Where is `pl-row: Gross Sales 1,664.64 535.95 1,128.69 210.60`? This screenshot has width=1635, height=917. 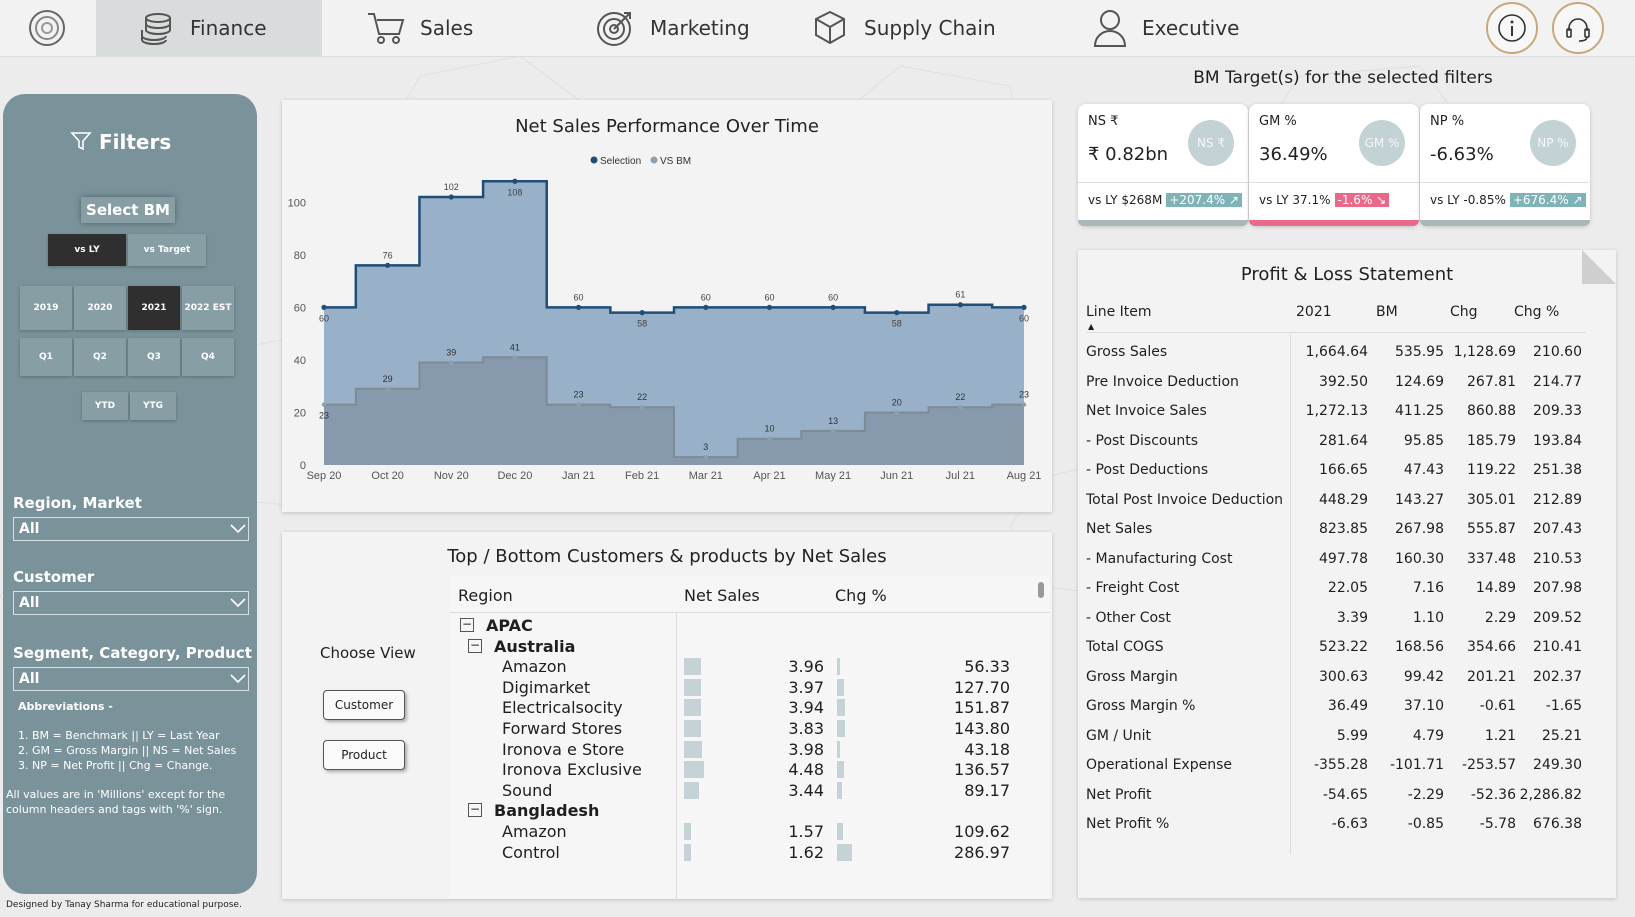
pl-row: Gross Sales 1,664.64 535.95 1,128.69 210.60 is located at coordinates (1336, 352).